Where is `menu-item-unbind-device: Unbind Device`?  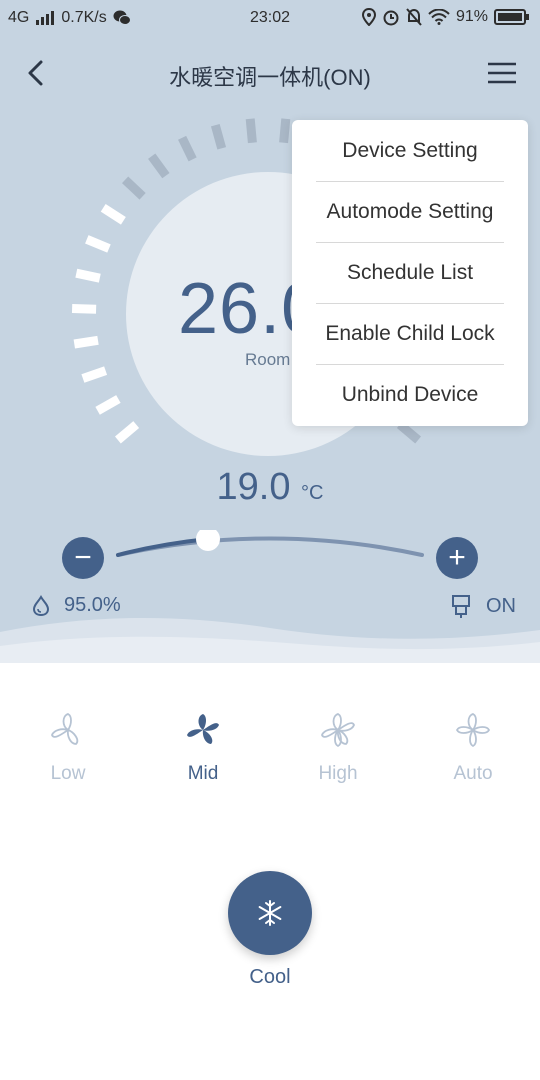
menu-item-unbind-device: Unbind Device is located at coordinates (410, 394).